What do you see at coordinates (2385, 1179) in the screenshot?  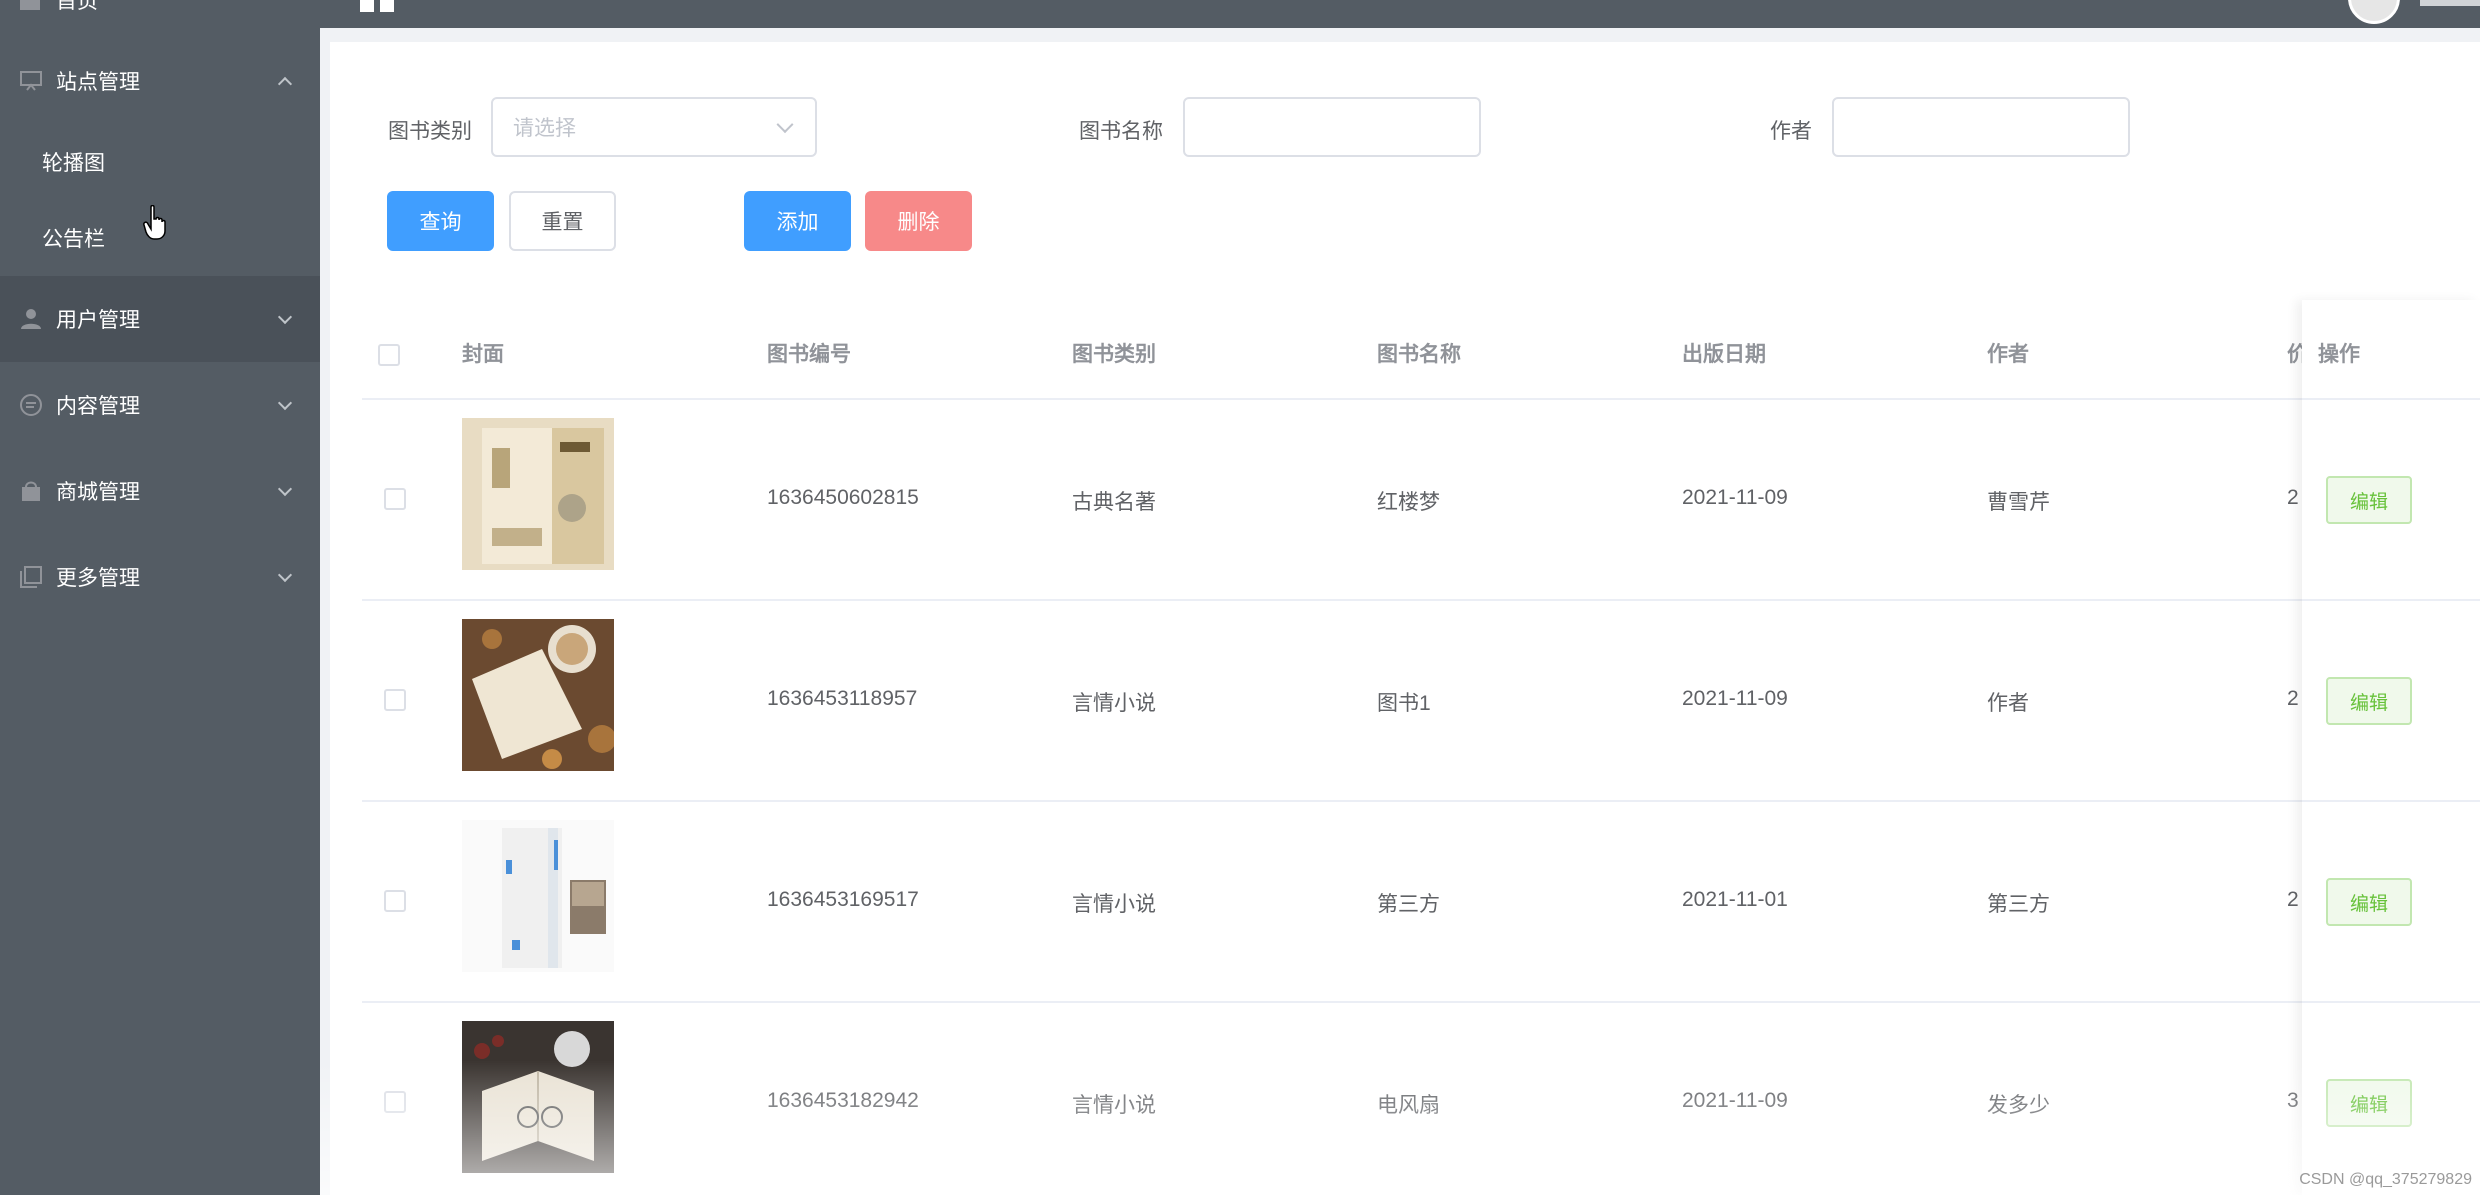 I see `watermark: CSDN @qq_375279829` at bounding box center [2385, 1179].